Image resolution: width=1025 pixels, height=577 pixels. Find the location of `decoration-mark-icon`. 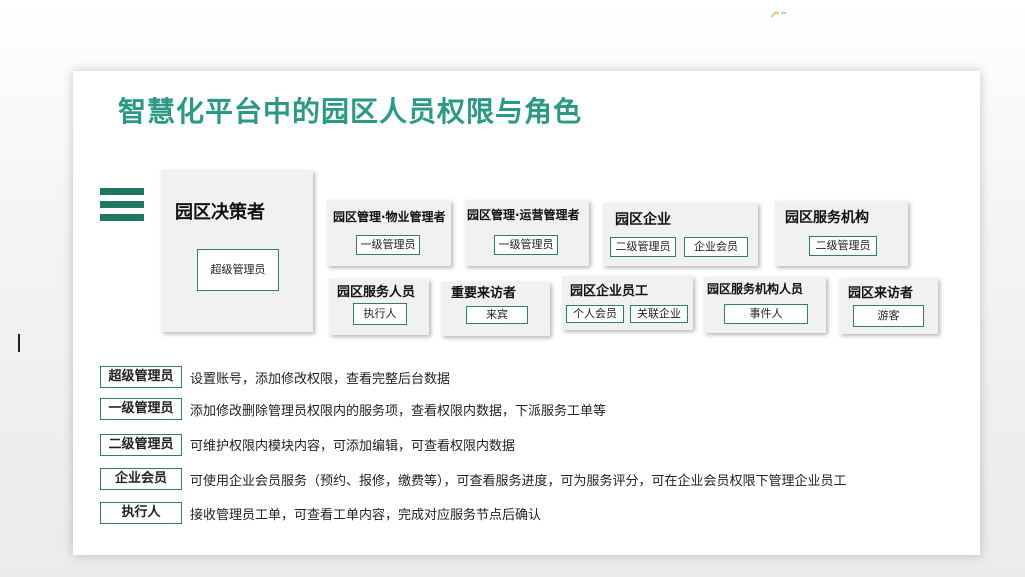

decoration-mark-icon is located at coordinates (778, 14).